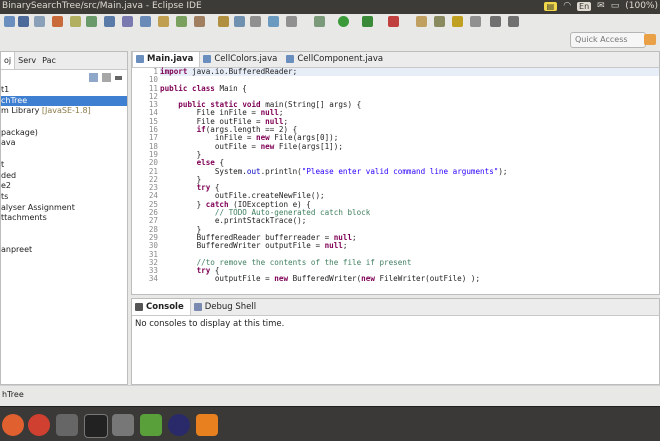  Describe the element at coordinates (96, 426) in the screenshot. I see `terminal-app-icon` at that location.